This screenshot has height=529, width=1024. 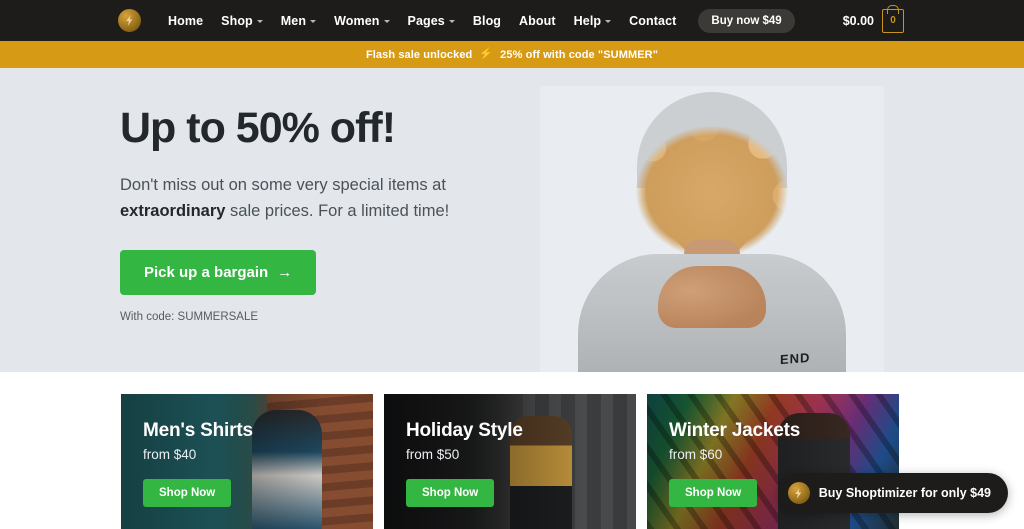 I want to click on nav-item-help: Help, so click(x=593, y=21).